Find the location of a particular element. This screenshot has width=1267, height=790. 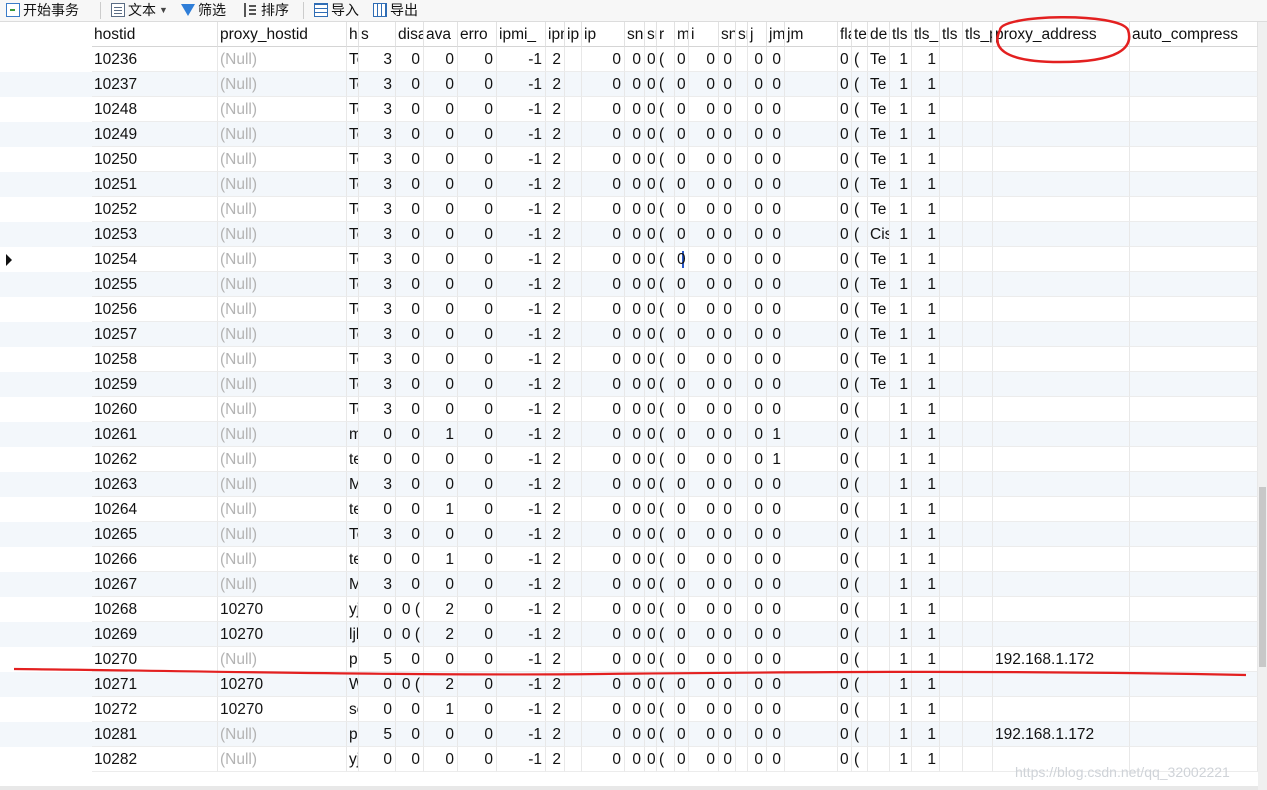

cell-host: yjn agent is located at coordinates (353, 759).